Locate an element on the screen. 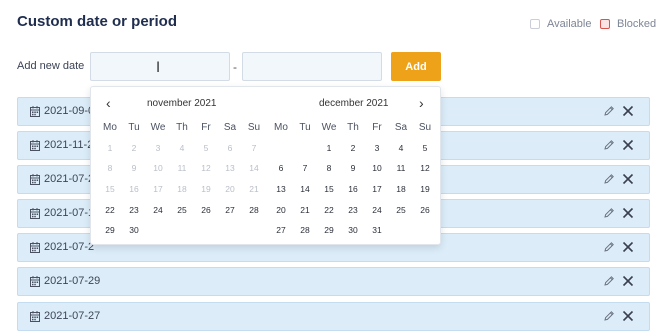 This screenshot has width=658, height=336. calendar-day: 12 is located at coordinates (425, 168).